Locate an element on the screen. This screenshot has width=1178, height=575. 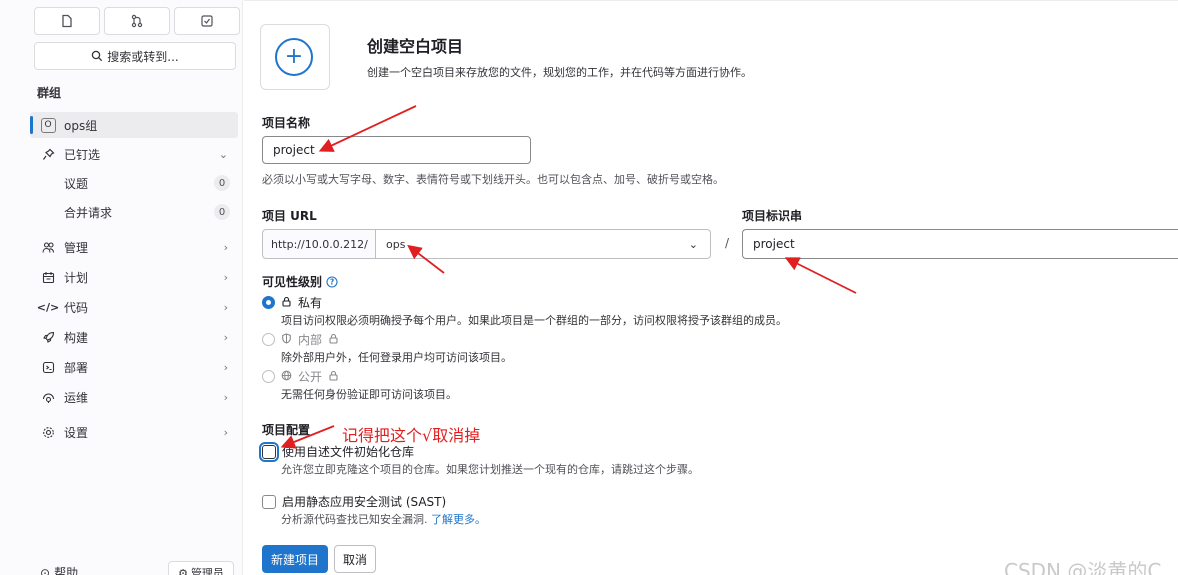
todos-button is located at coordinates (207, 21).